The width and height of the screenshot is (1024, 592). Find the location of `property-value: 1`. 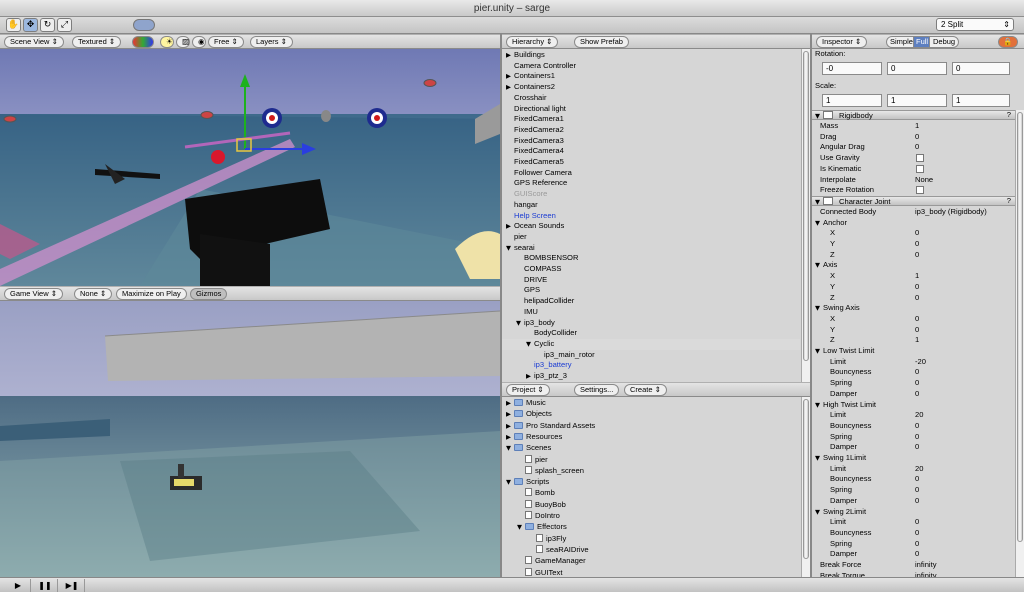

property-value: 1 is located at coordinates (917, 276).